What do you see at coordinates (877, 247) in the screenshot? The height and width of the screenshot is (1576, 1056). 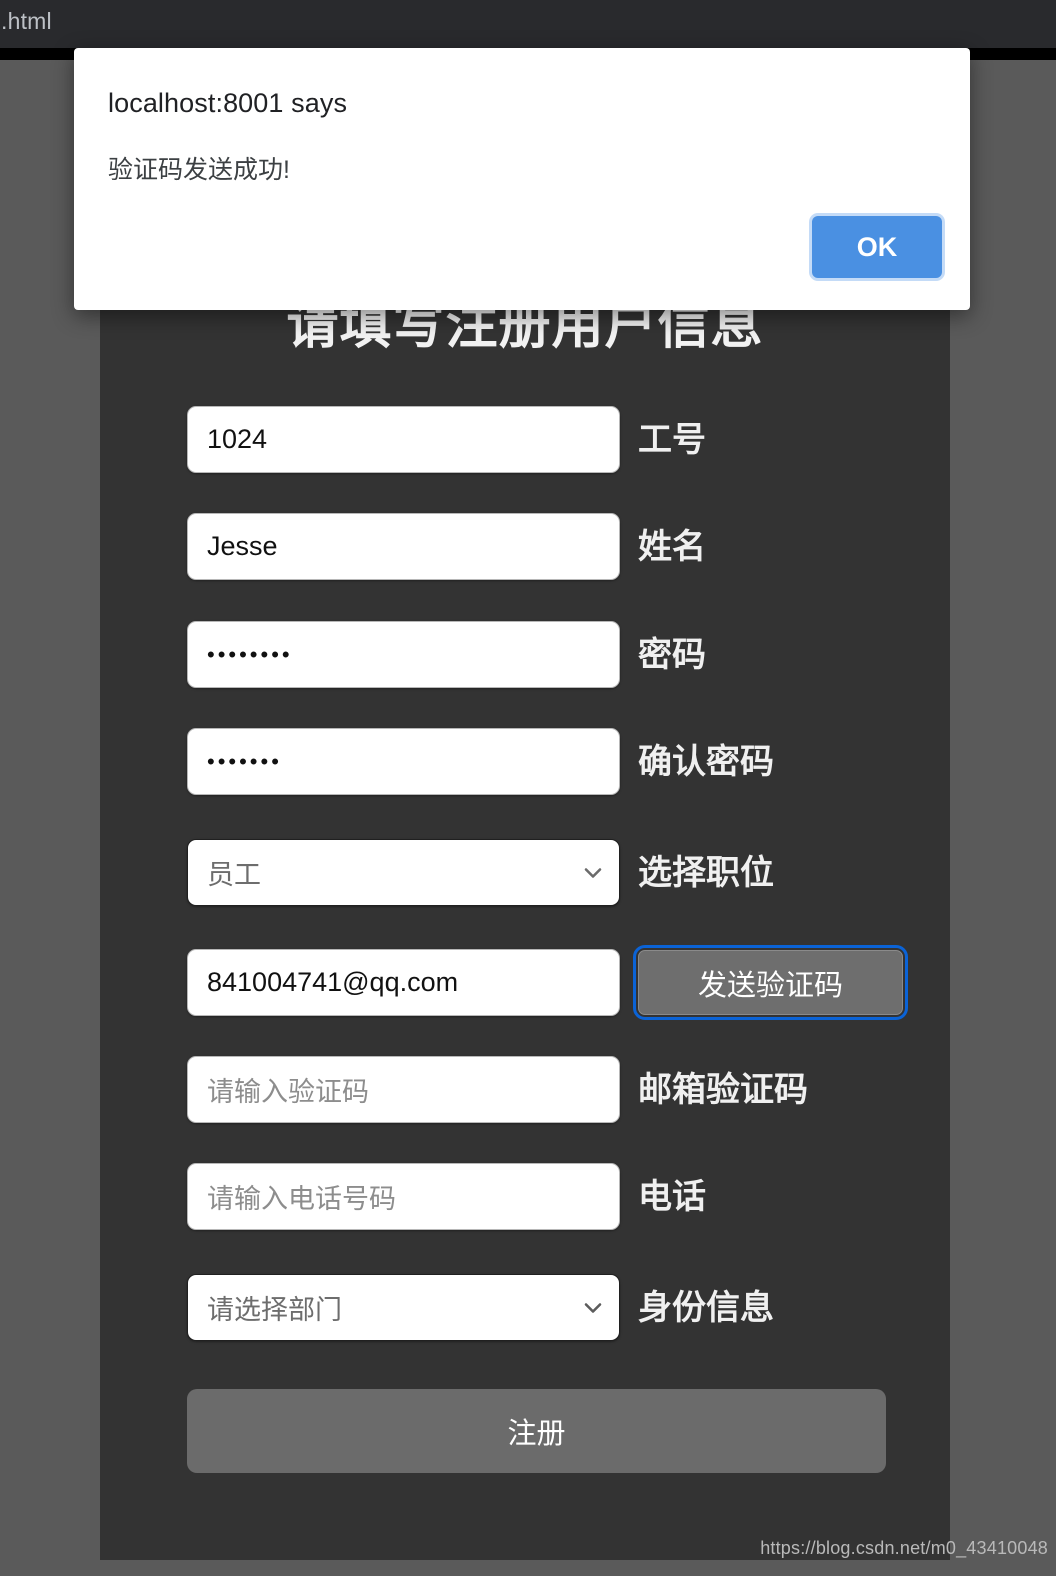 I see `alert-ok-button: OK` at bounding box center [877, 247].